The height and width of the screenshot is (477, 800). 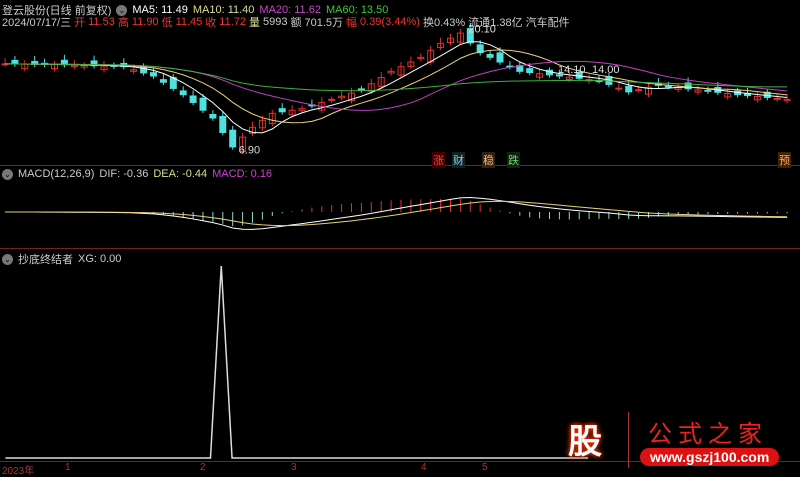 I want to click on xg-title: 抄底终结者, so click(x=45, y=260).